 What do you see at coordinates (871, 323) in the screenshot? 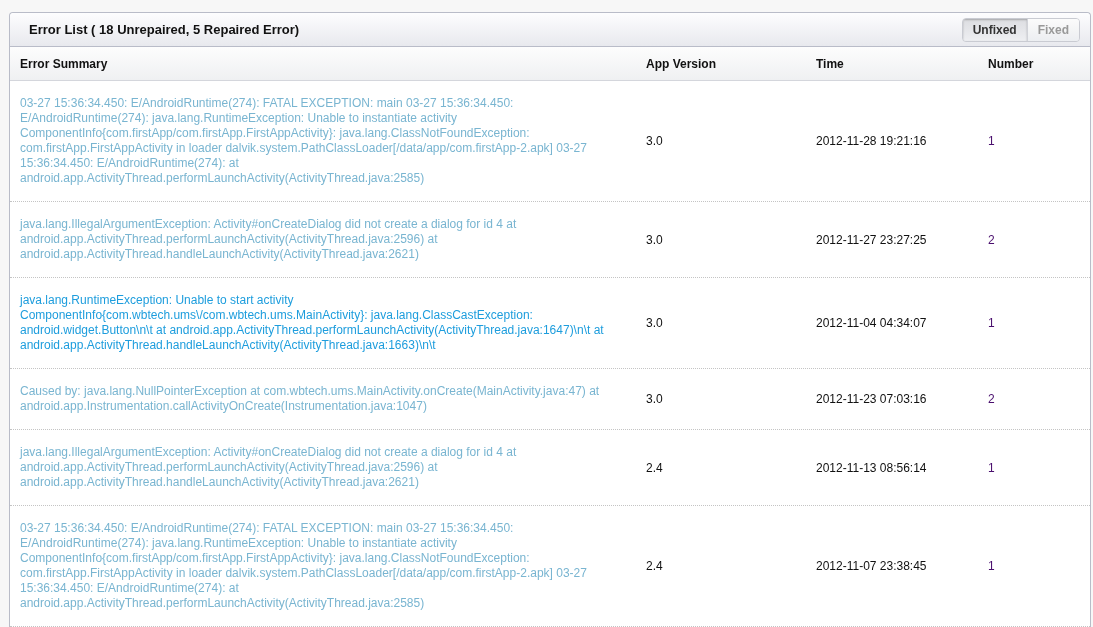
I see `time-cell: 2012-11-04 04:34:07` at bounding box center [871, 323].